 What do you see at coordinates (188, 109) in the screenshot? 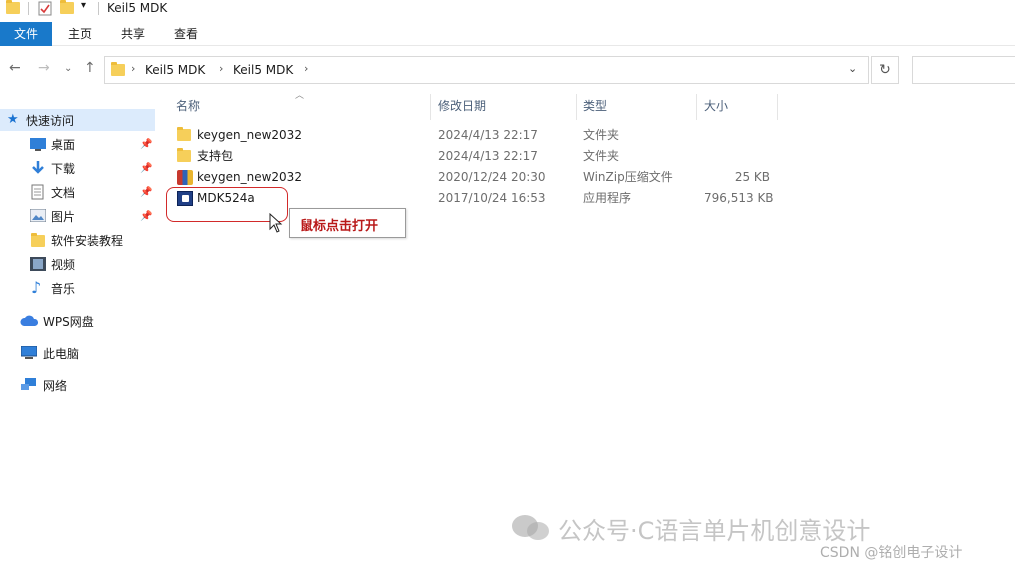
I see `column-header-name: 名称` at bounding box center [188, 109].